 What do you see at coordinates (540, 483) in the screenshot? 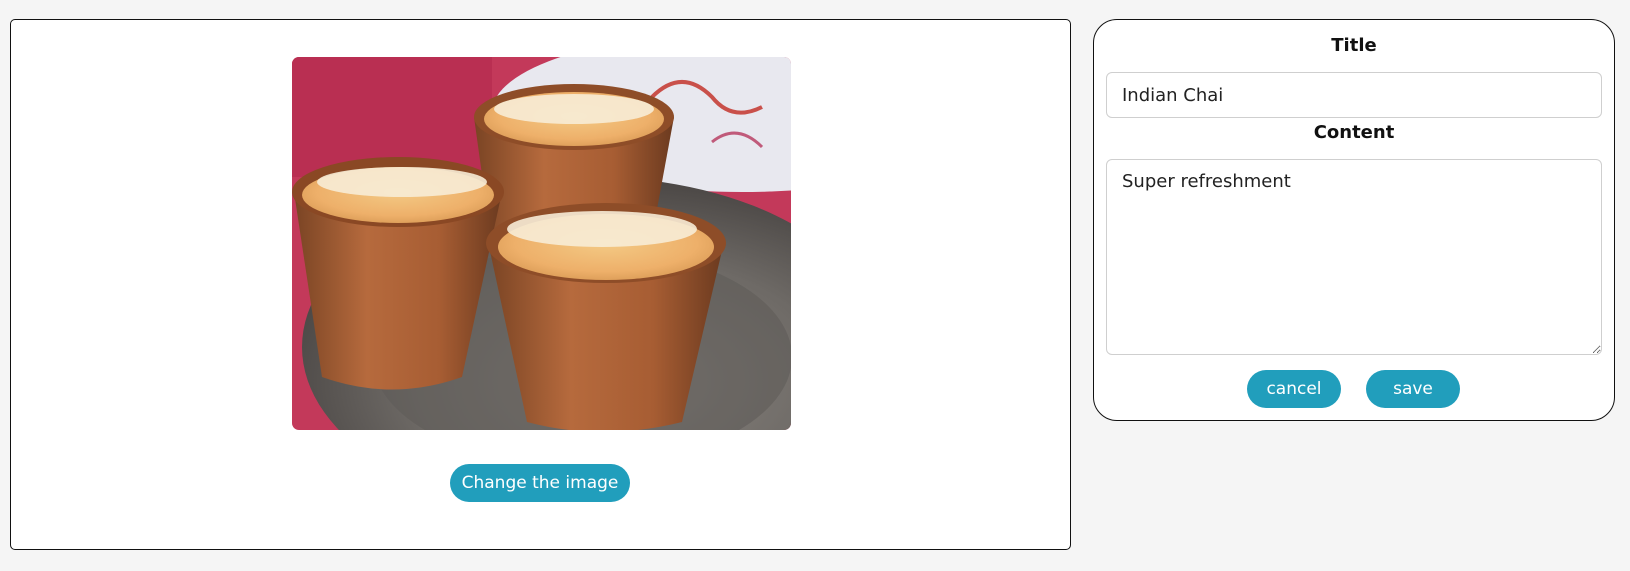
I see `change-image-button: Change the image` at bounding box center [540, 483].